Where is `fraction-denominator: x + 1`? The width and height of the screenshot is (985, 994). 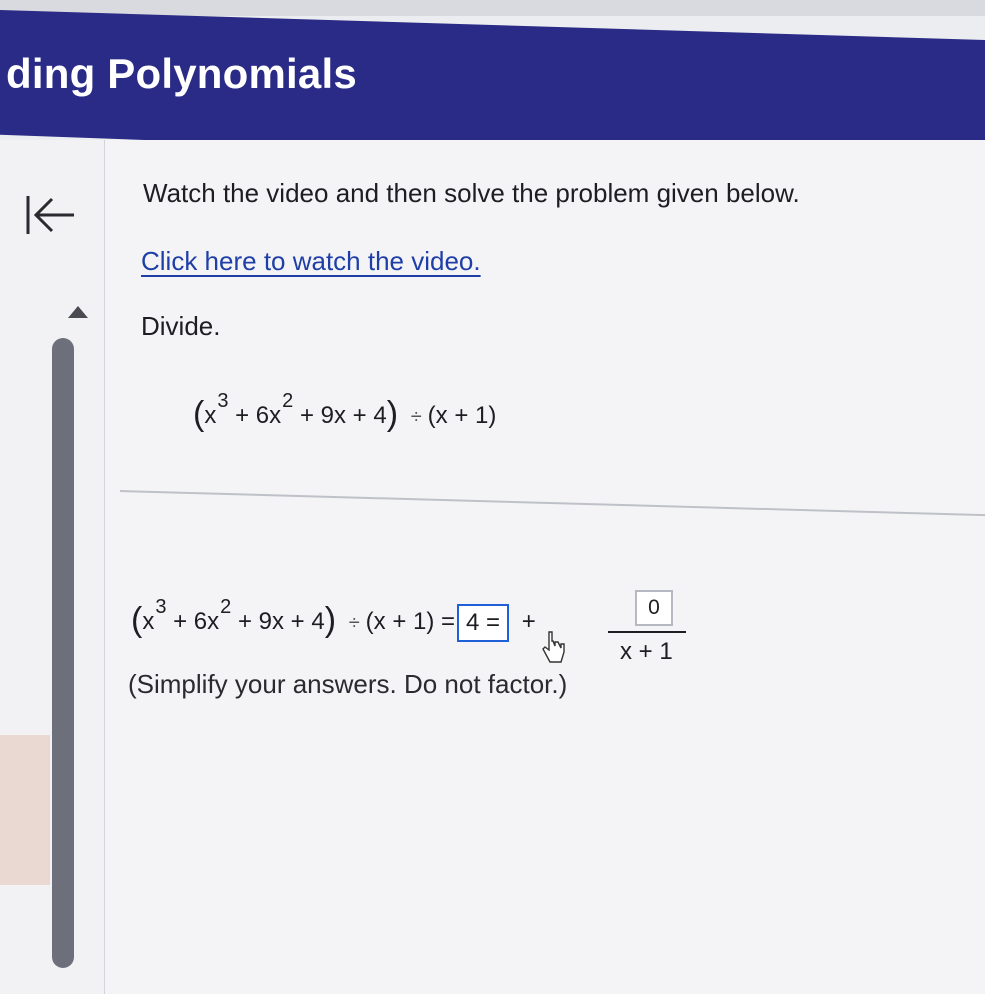 fraction-denominator: x + 1 is located at coordinates (646, 651).